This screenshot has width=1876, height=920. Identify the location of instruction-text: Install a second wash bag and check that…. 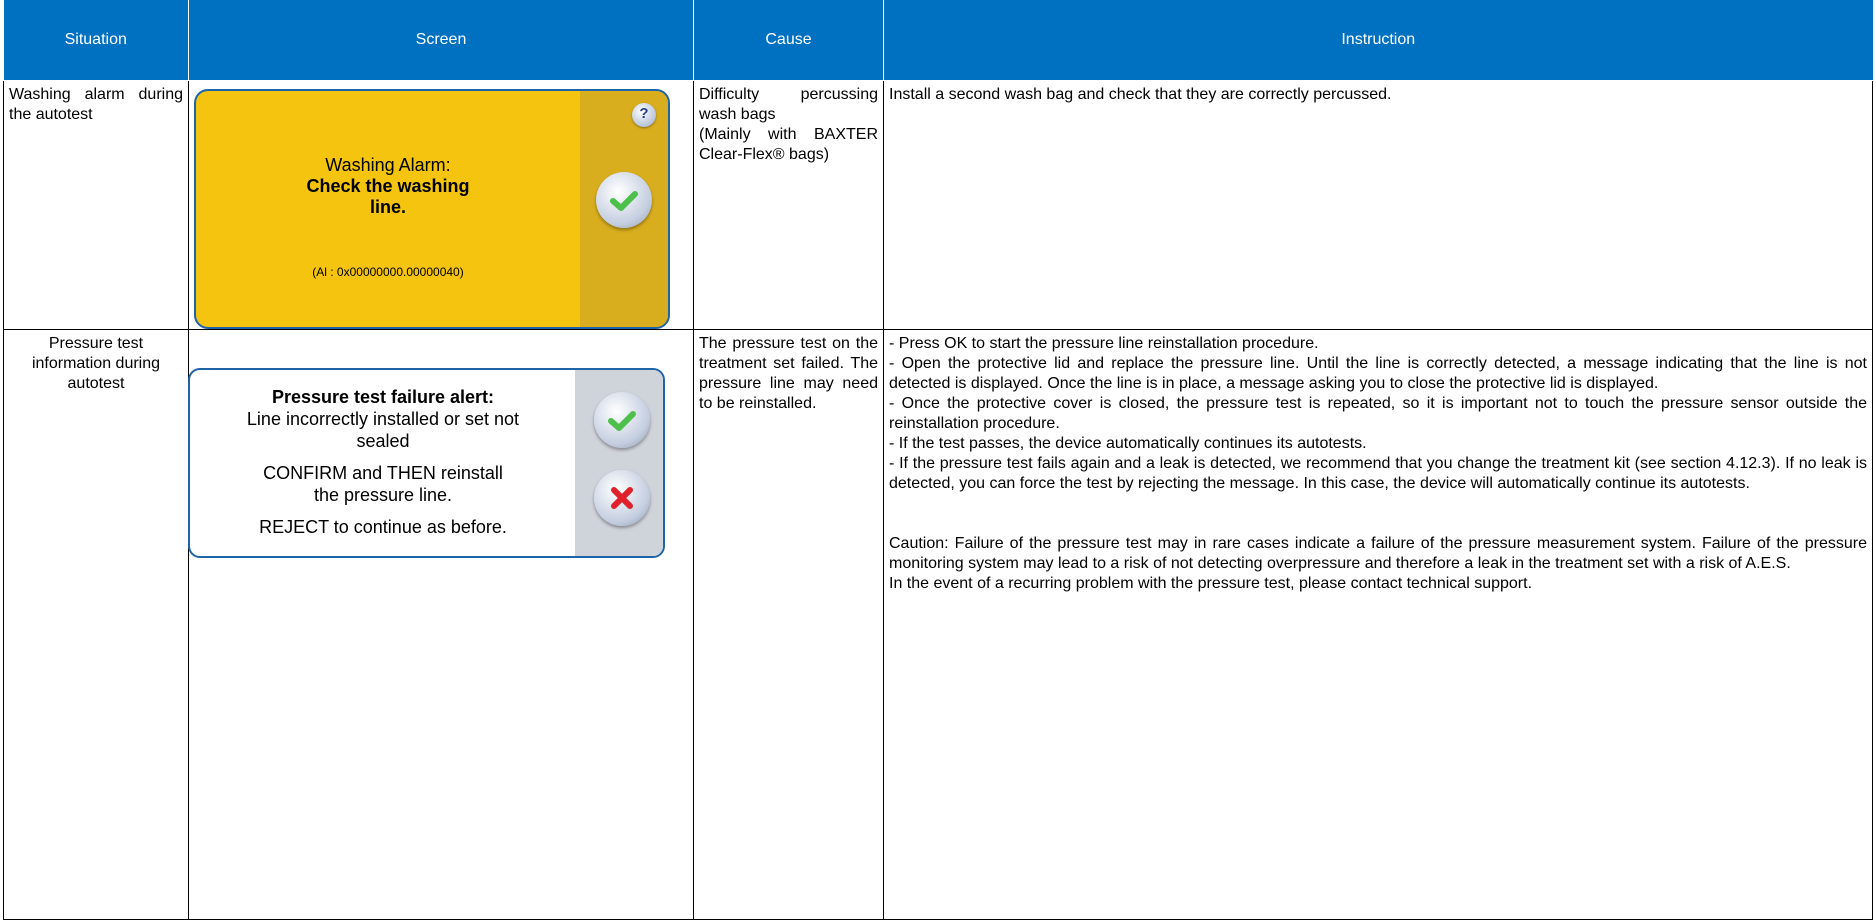
(1140, 94).